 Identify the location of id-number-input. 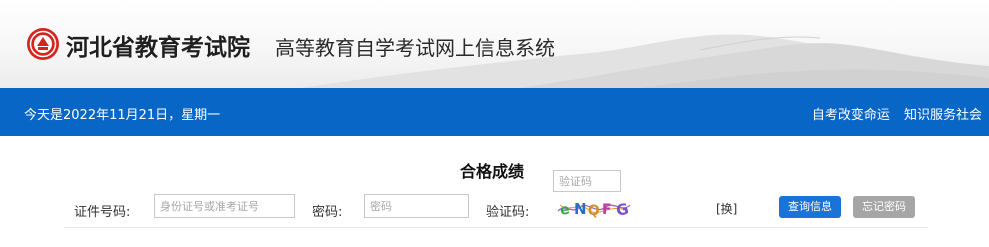
(224, 206).